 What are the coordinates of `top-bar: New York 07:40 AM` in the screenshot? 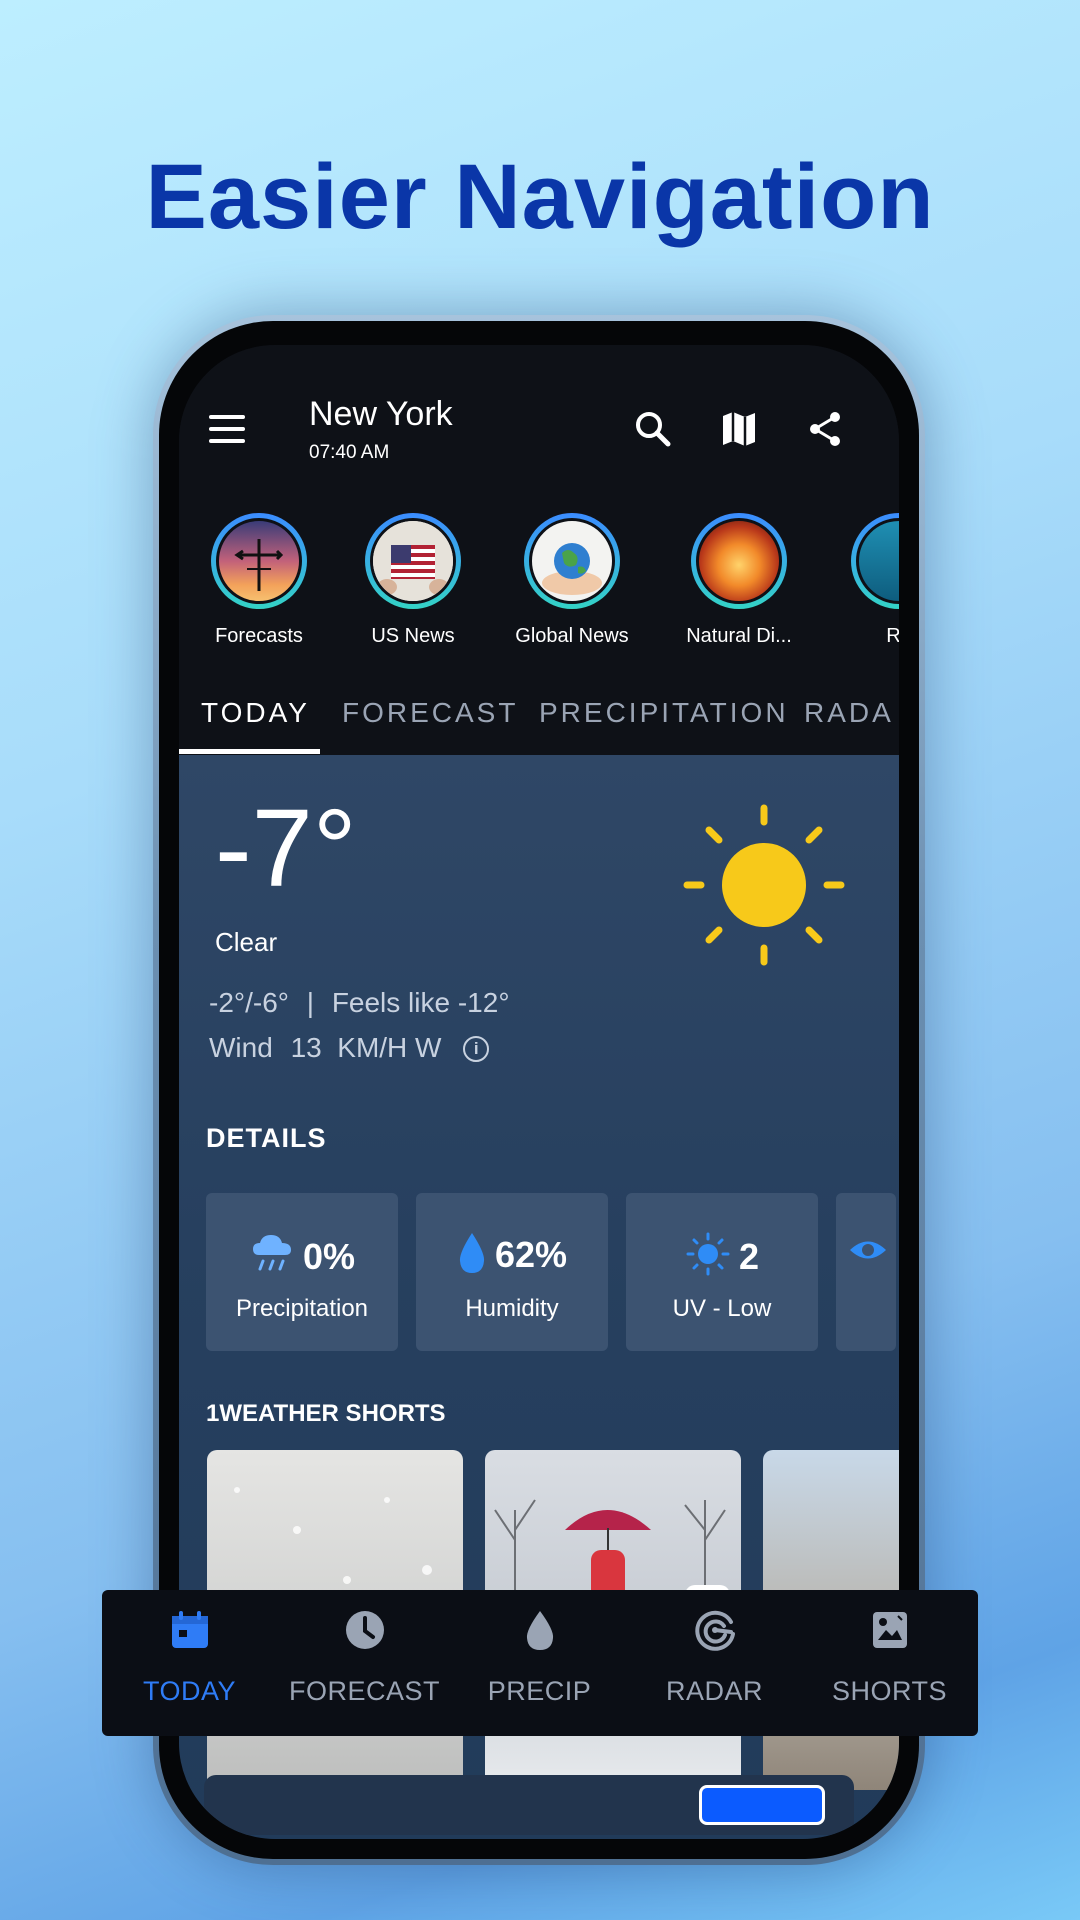 It's located at (539, 425).